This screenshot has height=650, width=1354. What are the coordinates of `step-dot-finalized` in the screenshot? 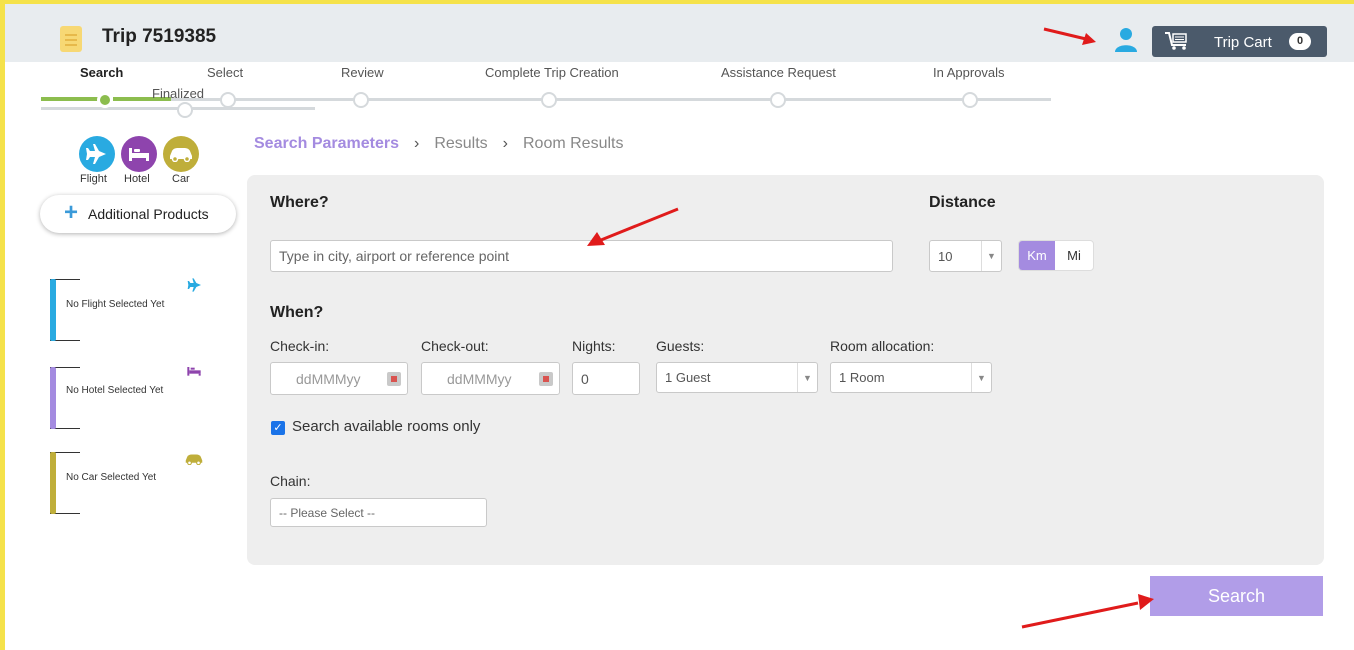 It's located at (185, 110).